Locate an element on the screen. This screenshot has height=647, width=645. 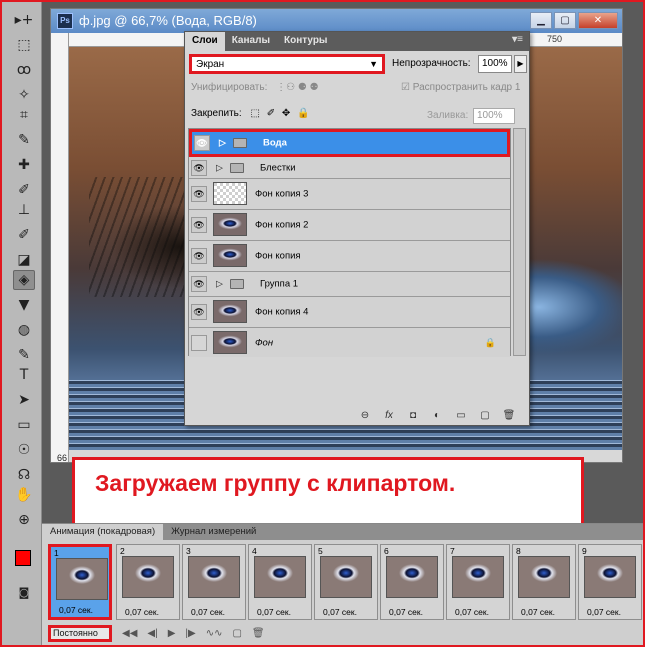
propagate-frame-checkbox: ☑ Распространить кадр 1 is located at coordinates (460, 87).